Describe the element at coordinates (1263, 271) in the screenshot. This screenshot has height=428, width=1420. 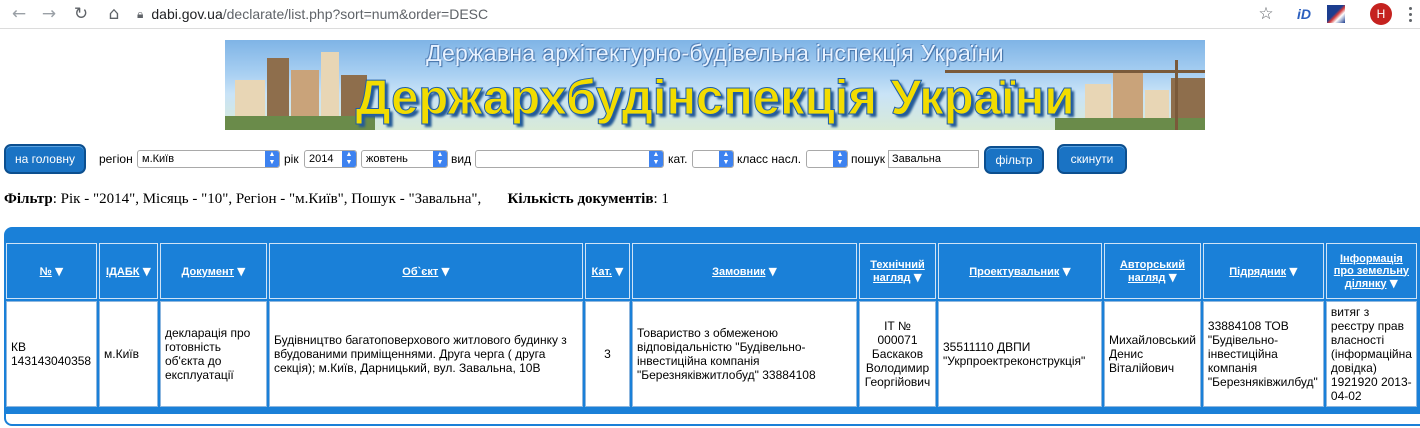
I see `column-header-contractor: Підрядник ▼` at that location.